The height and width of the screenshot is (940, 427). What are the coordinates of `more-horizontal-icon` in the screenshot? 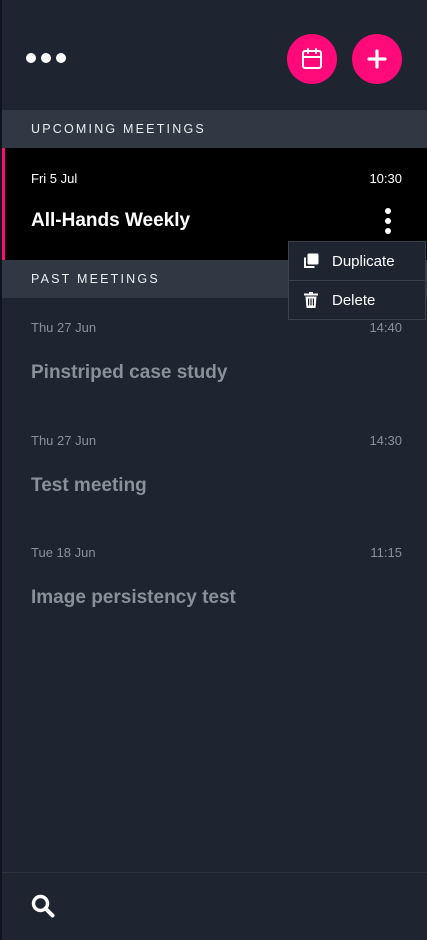 It's located at (31, 58).